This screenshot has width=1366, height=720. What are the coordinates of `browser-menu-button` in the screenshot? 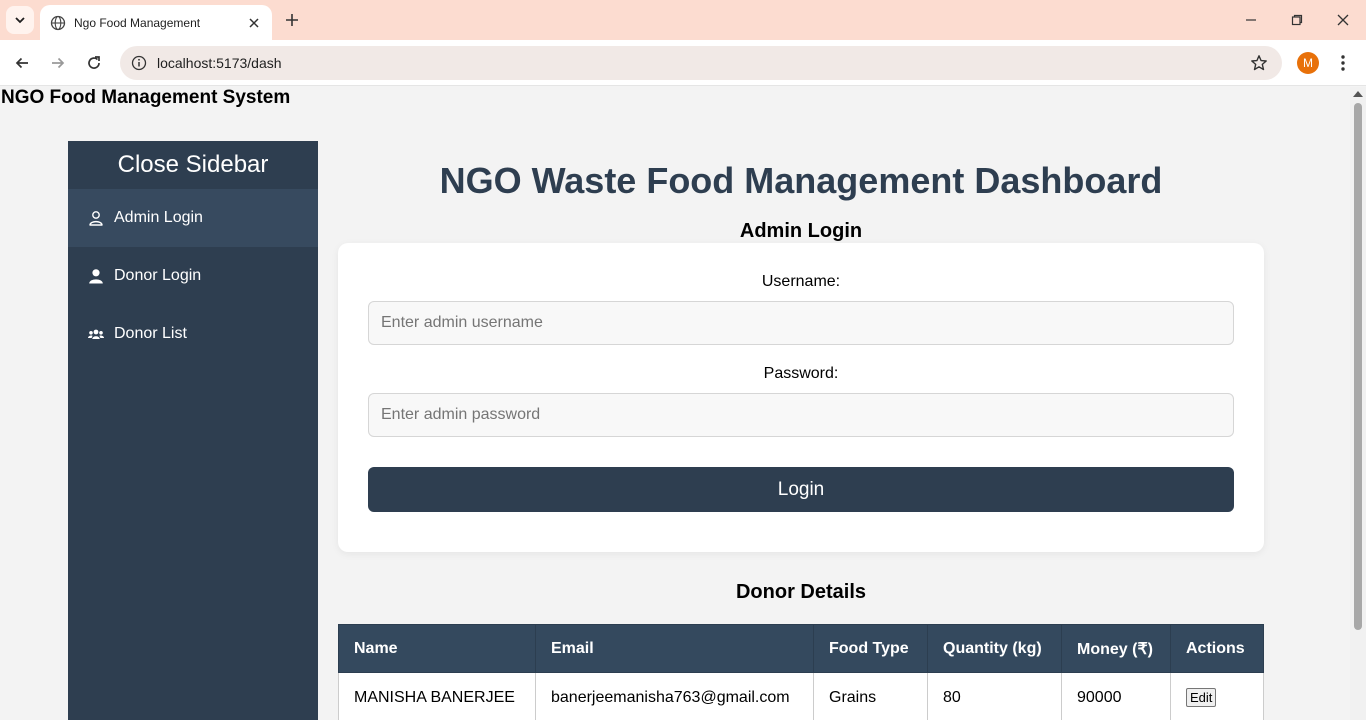 It's located at (1343, 63).